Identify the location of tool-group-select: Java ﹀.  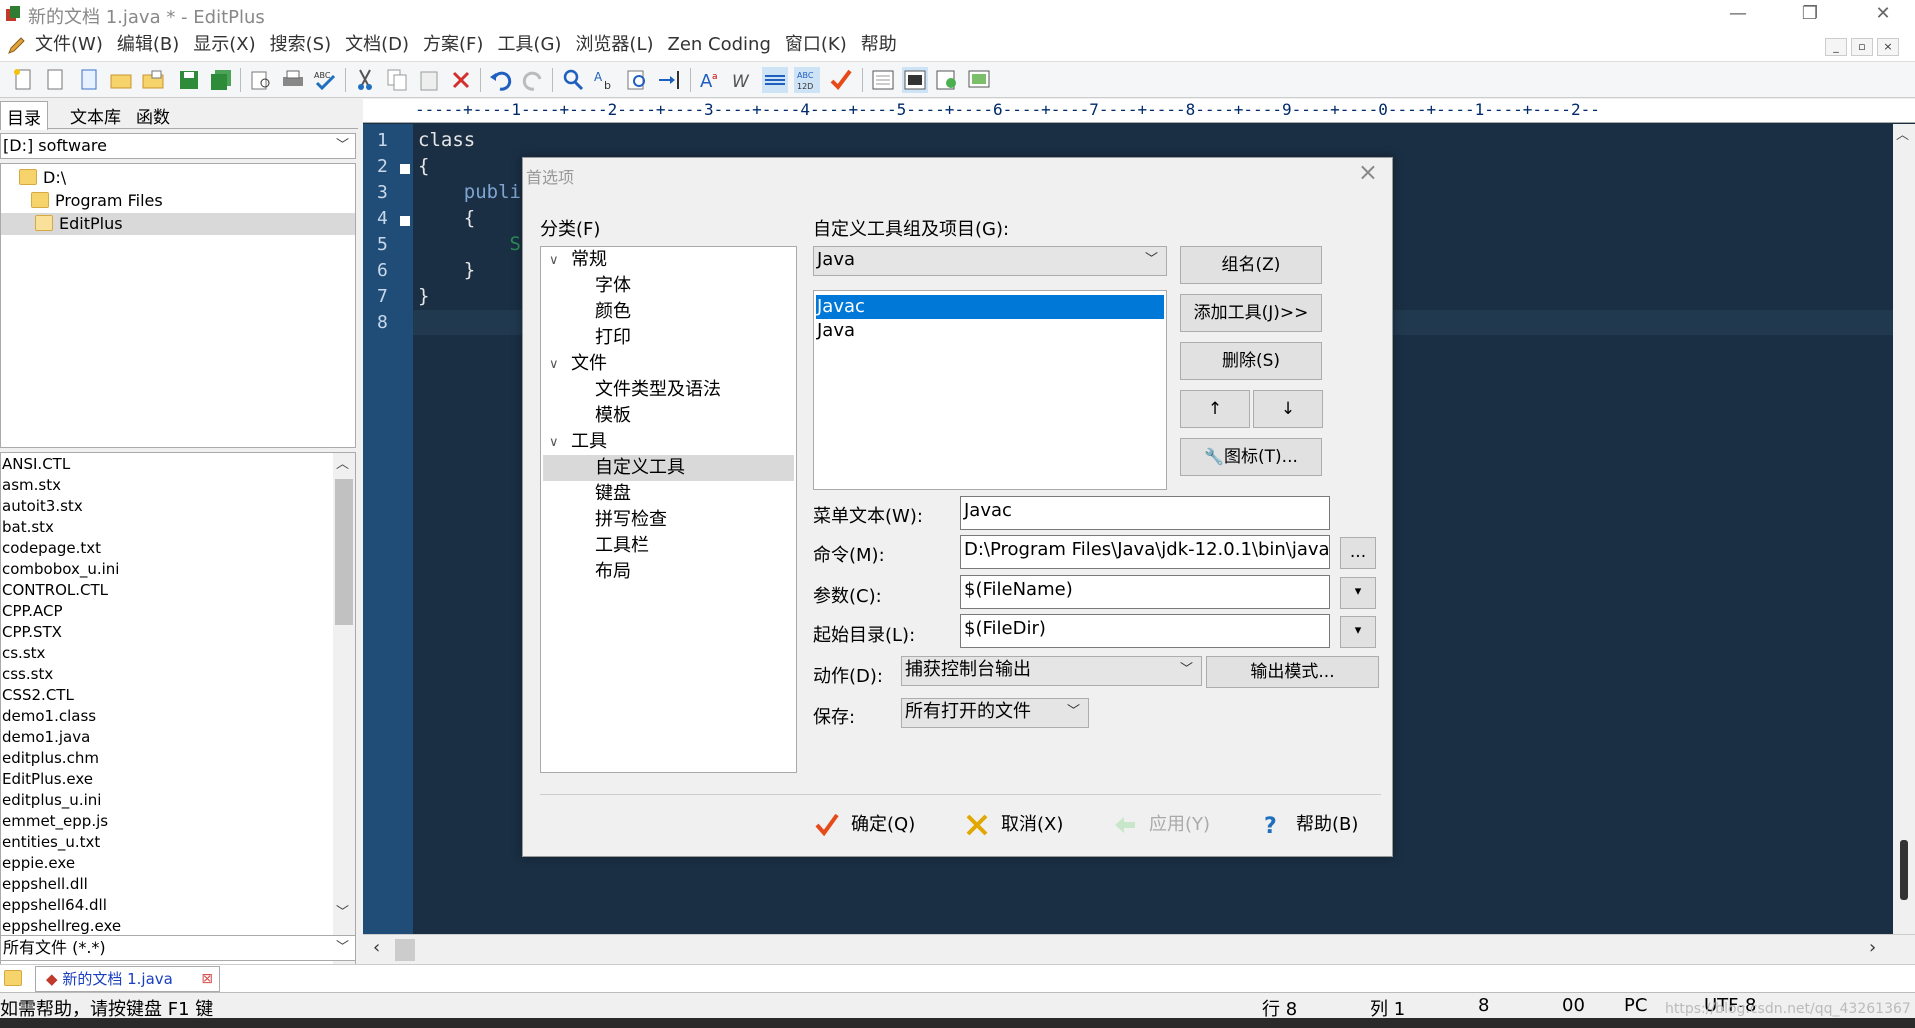
(990, 261).